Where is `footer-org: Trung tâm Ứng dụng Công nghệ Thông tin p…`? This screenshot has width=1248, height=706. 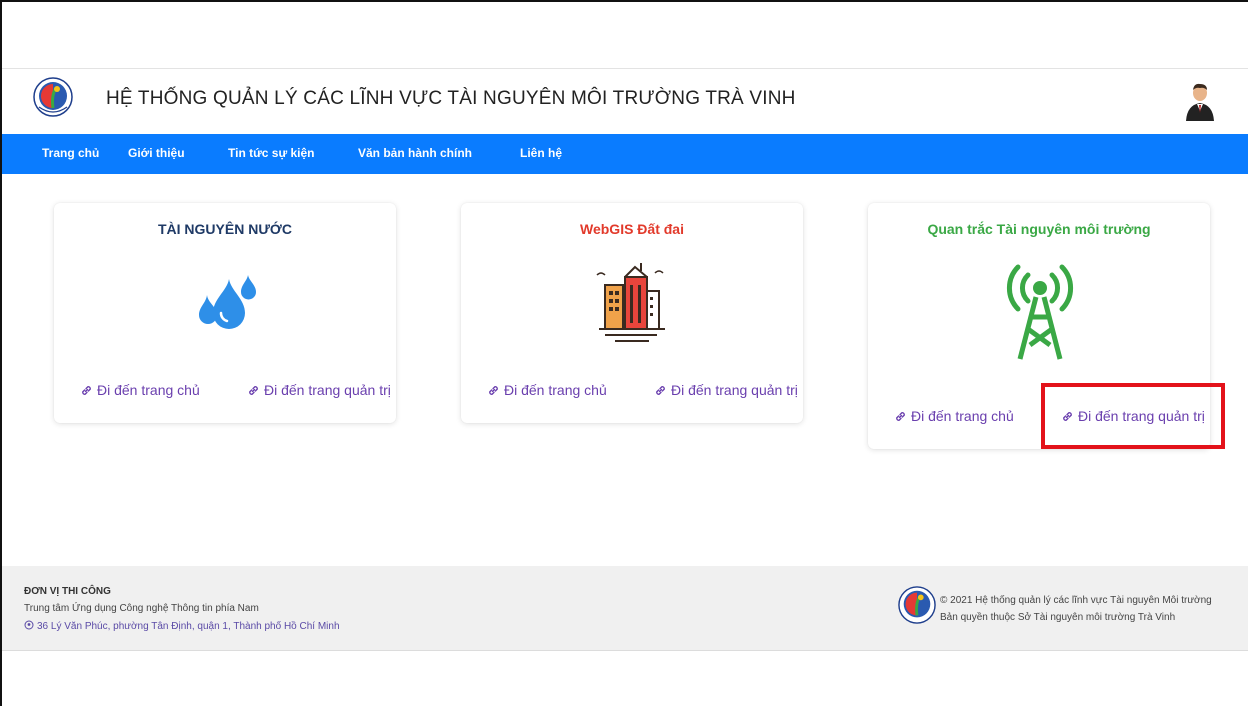 footer-org: Trung tâm Ứng dụng Công nghệ Thông tin p… is located at coordinates (141, 608).